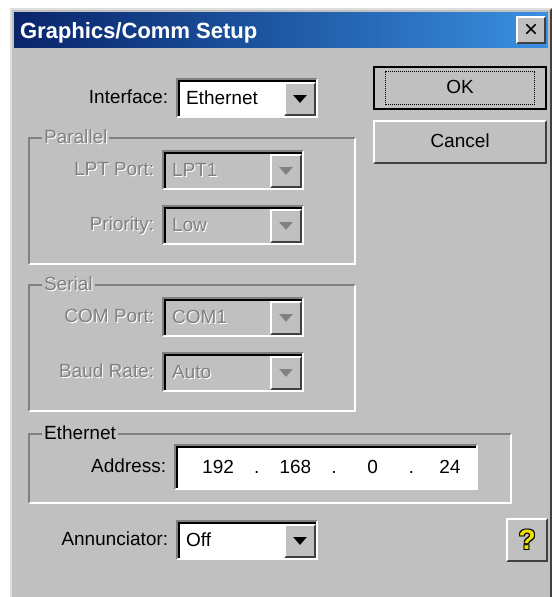 The height and width of the screenshot is (597, 552). What do you see at coordinates (460, 88) in the screenshot?
I see `dialog-button: OK` at bounding box center [460, 88].